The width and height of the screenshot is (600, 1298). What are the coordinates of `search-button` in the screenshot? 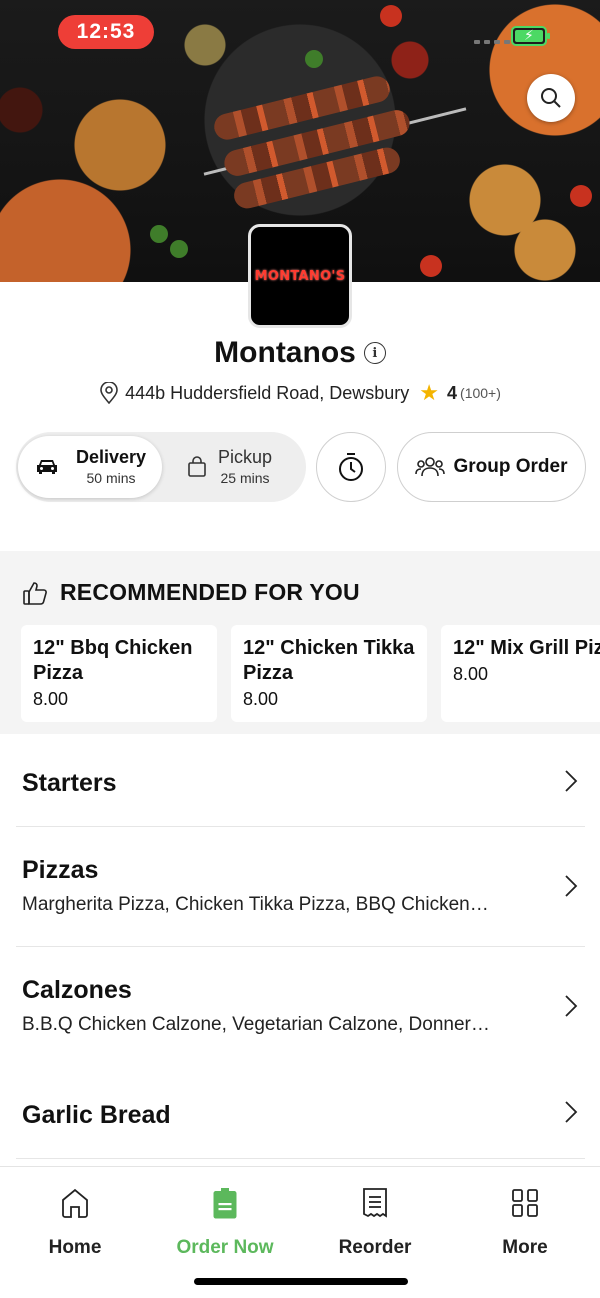 It's located at (551, 98).